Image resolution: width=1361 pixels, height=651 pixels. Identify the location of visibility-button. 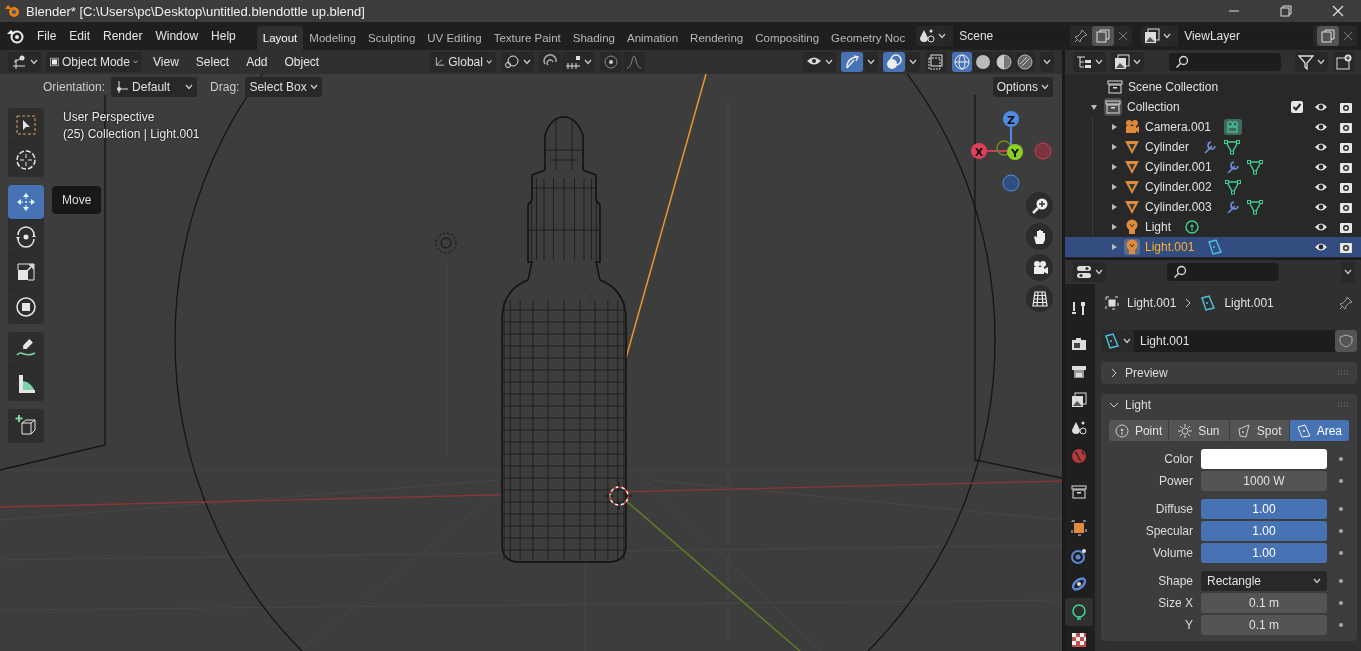
(819, 62).